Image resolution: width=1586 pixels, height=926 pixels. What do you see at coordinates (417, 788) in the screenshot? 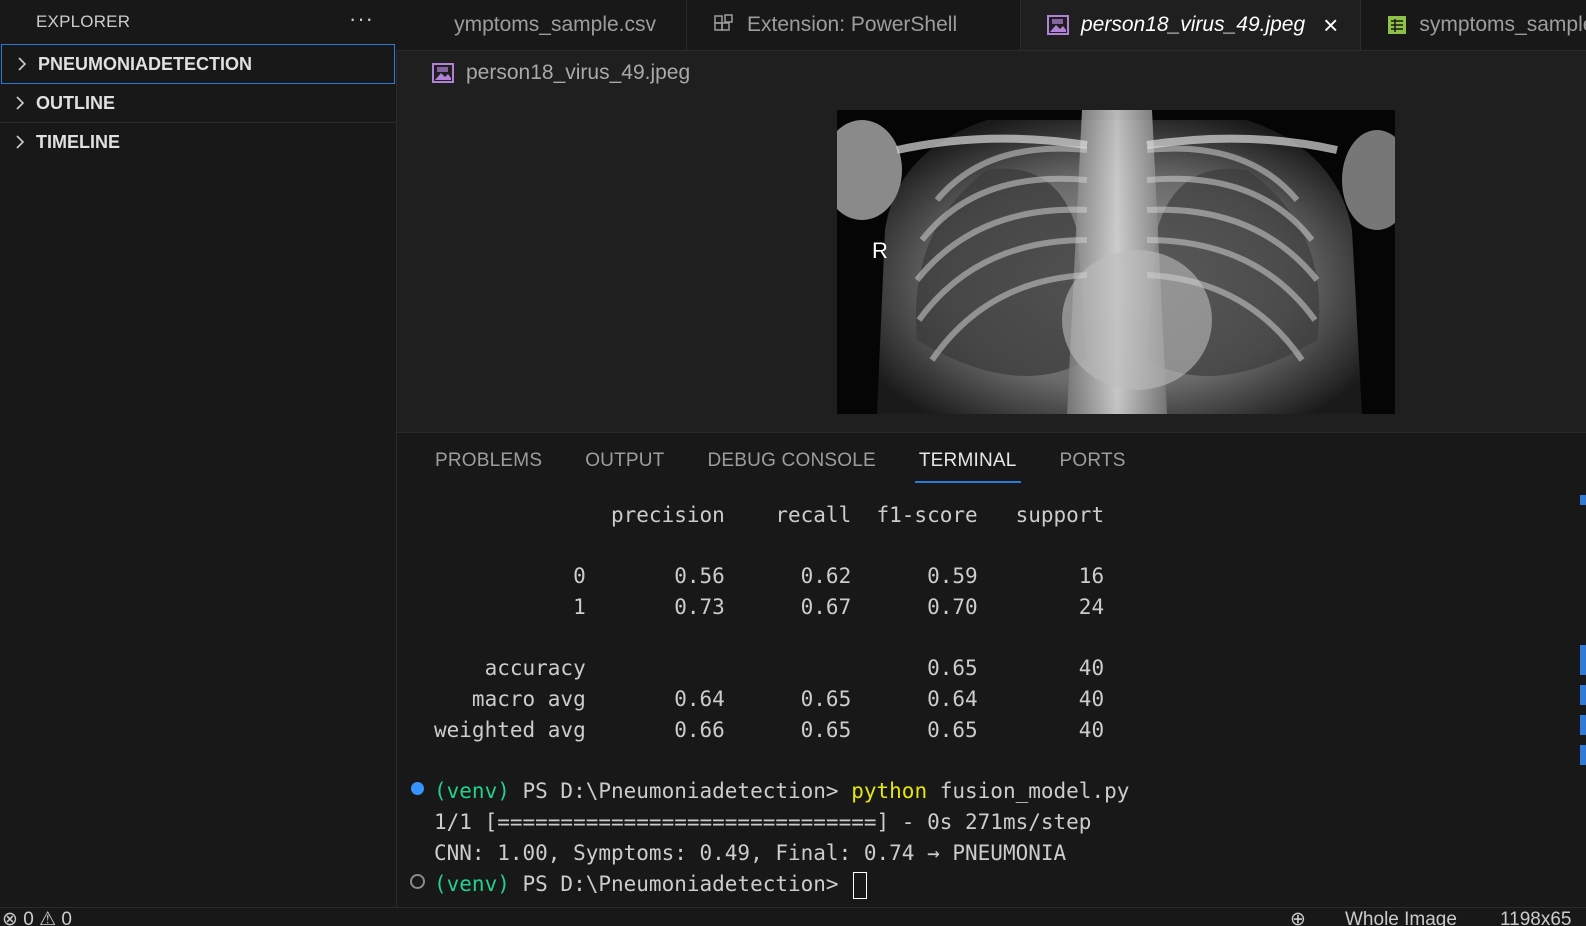
I see `command-success-dot-icon` at bounding box center [417, 788].